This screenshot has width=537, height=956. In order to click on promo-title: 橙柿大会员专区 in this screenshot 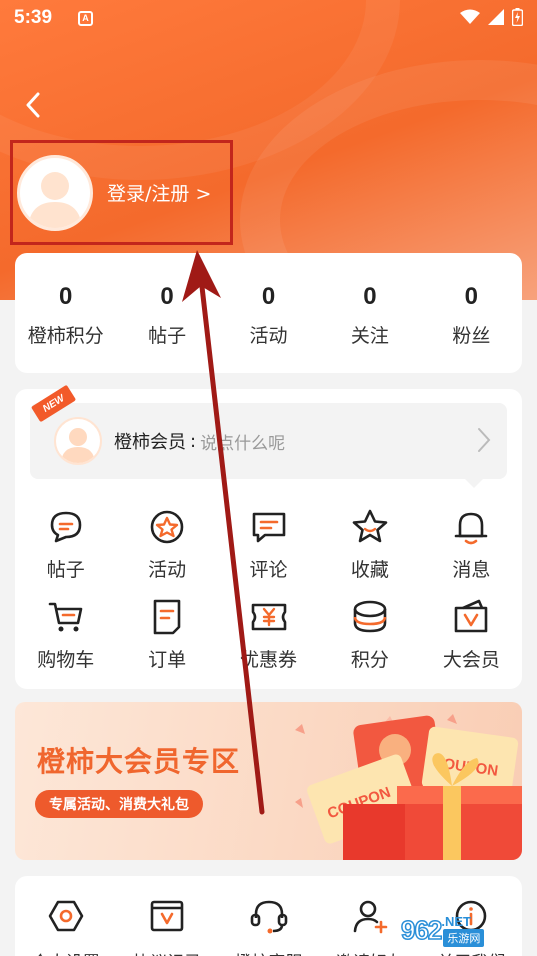, I will do `click(139, 761)`.